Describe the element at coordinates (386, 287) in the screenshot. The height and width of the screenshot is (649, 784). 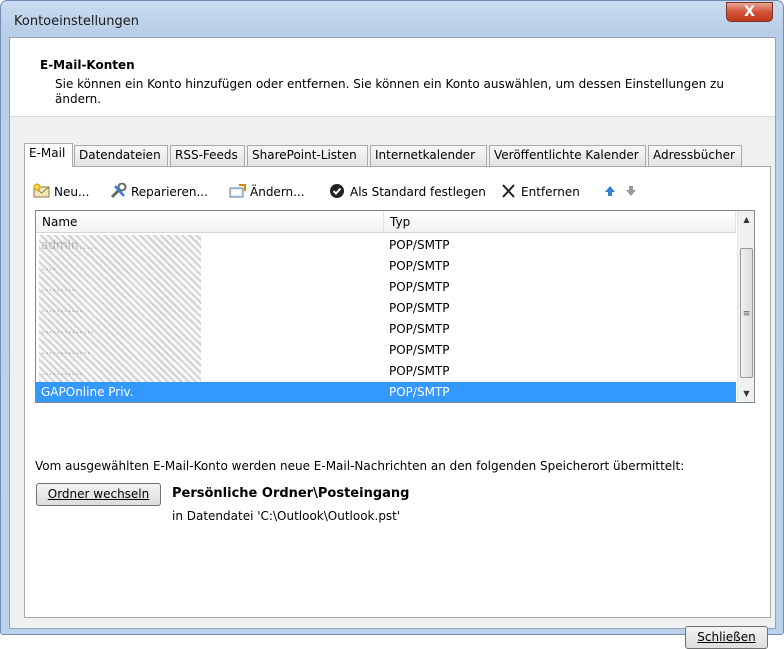
I see `table-row: ......... POP/SMTP` at that location.